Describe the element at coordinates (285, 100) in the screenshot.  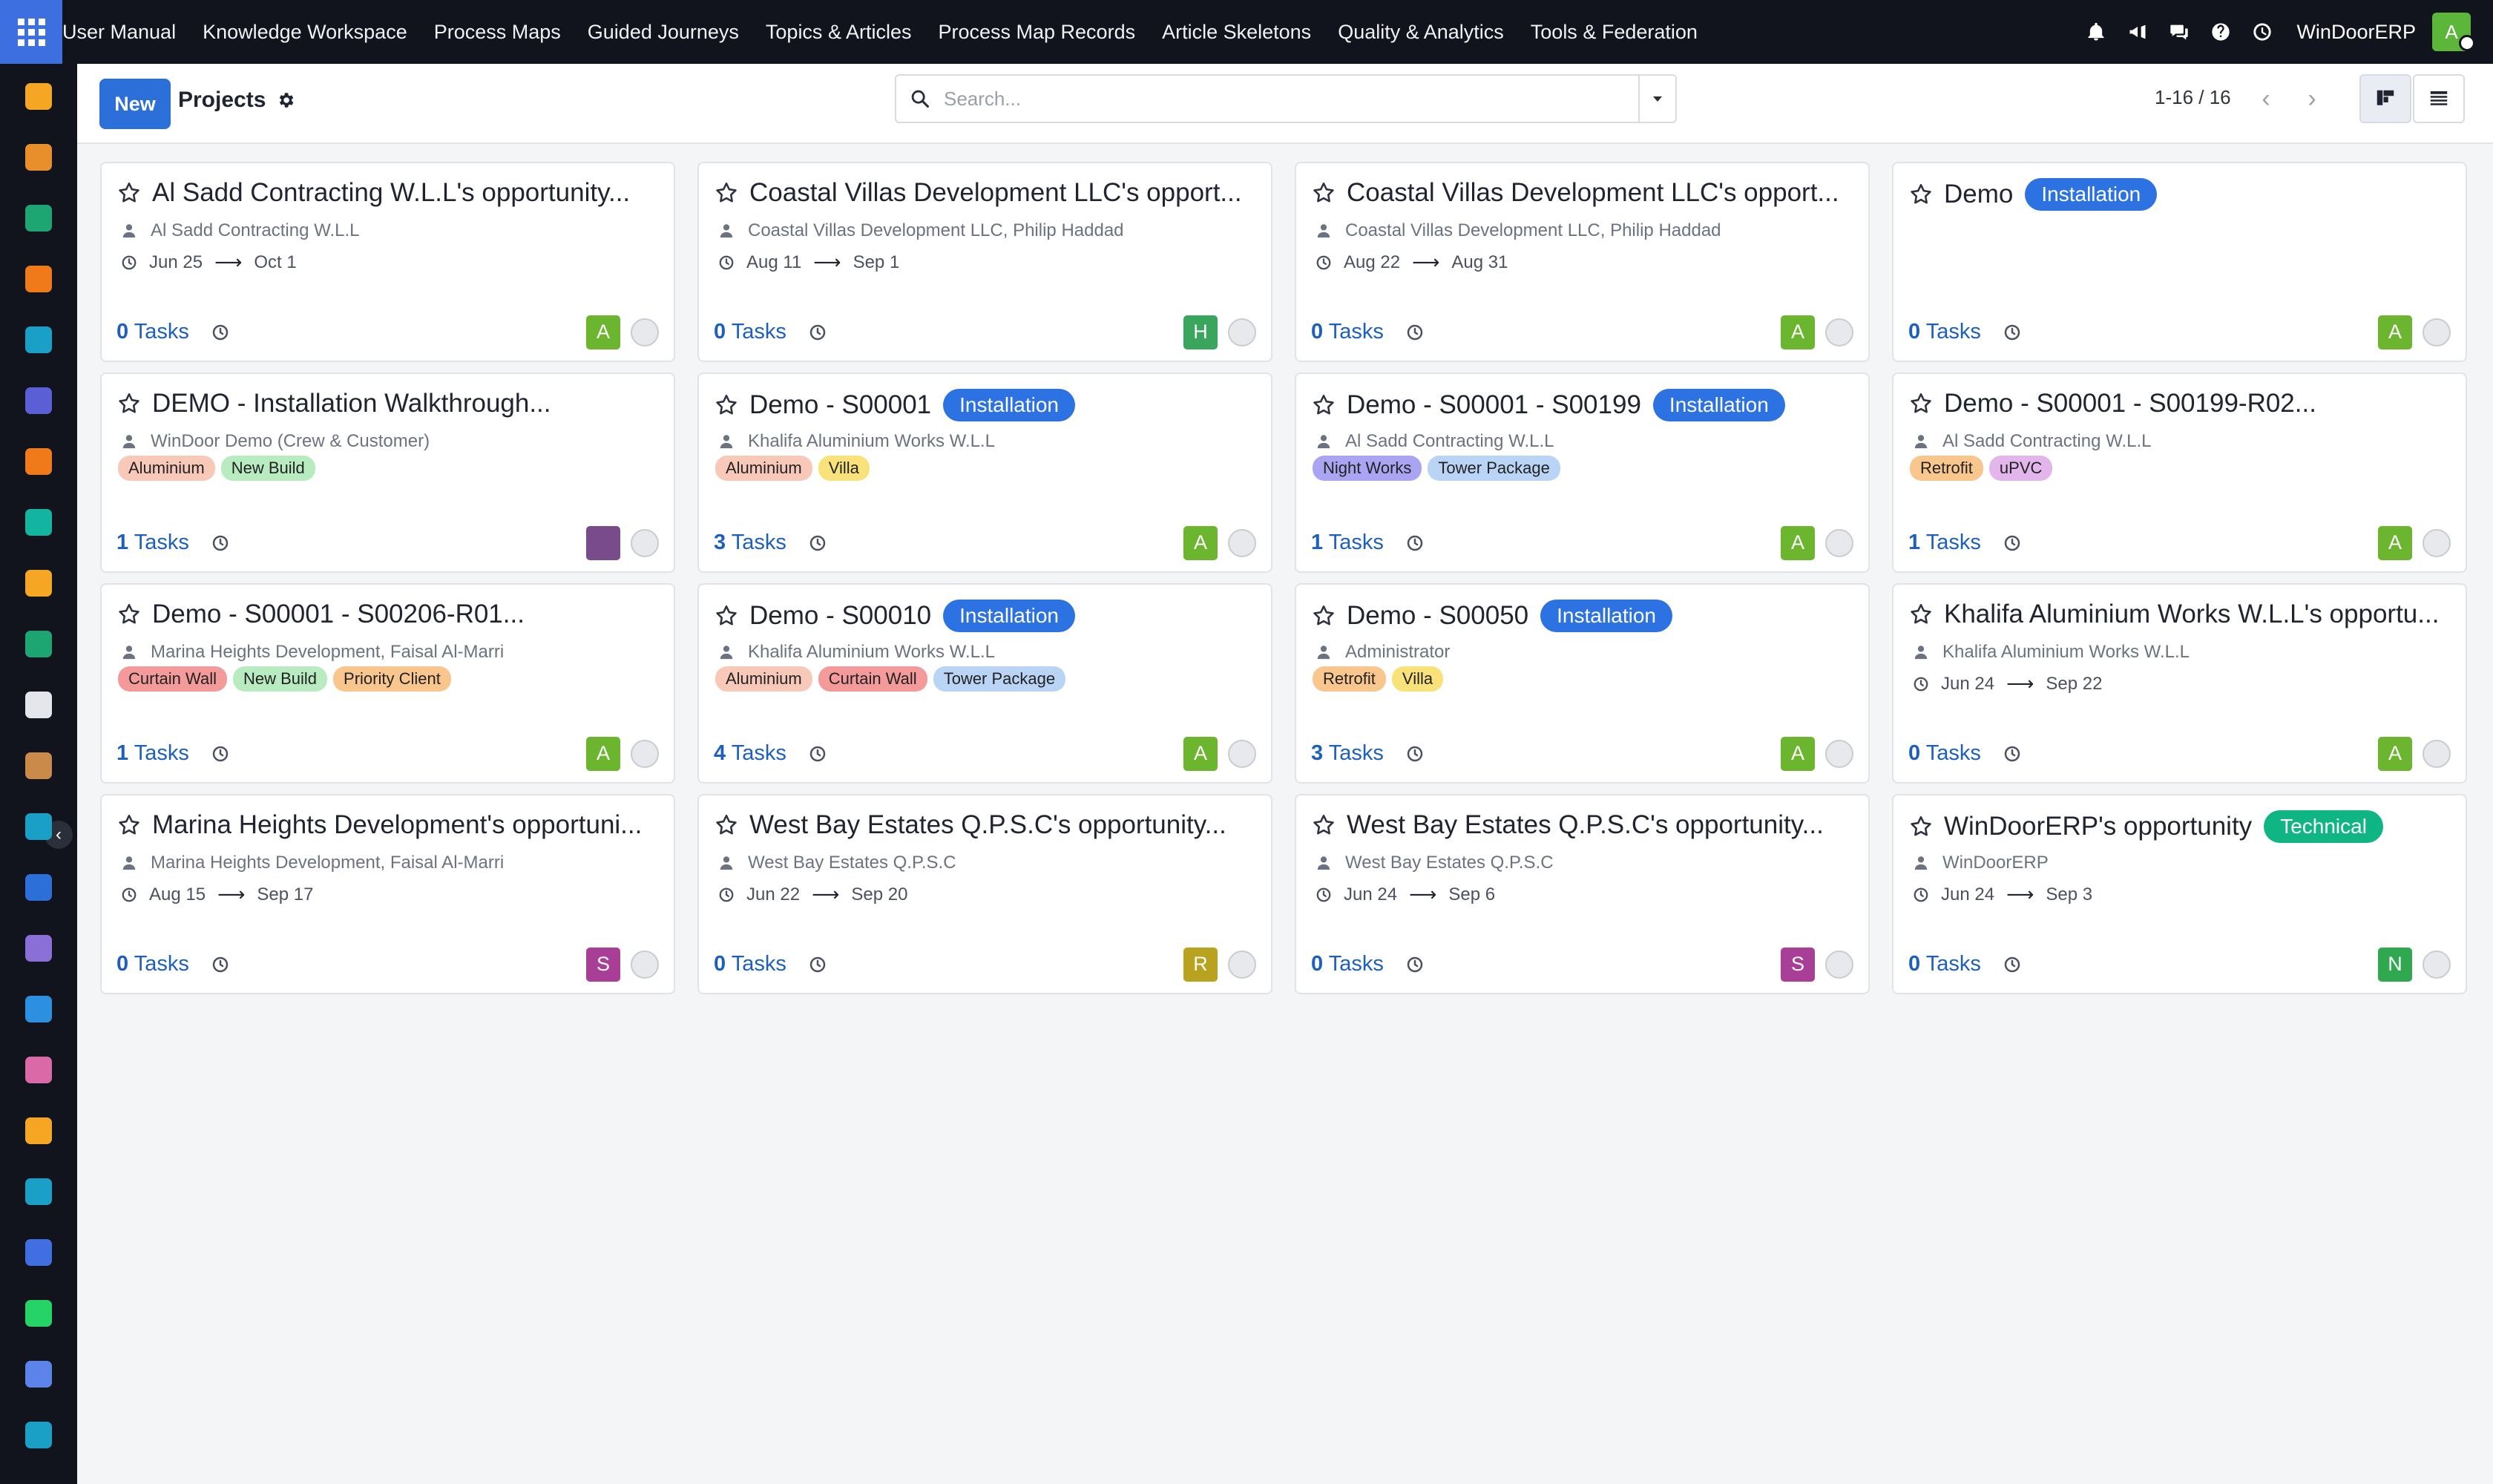
I see `gear-icon` at that location.